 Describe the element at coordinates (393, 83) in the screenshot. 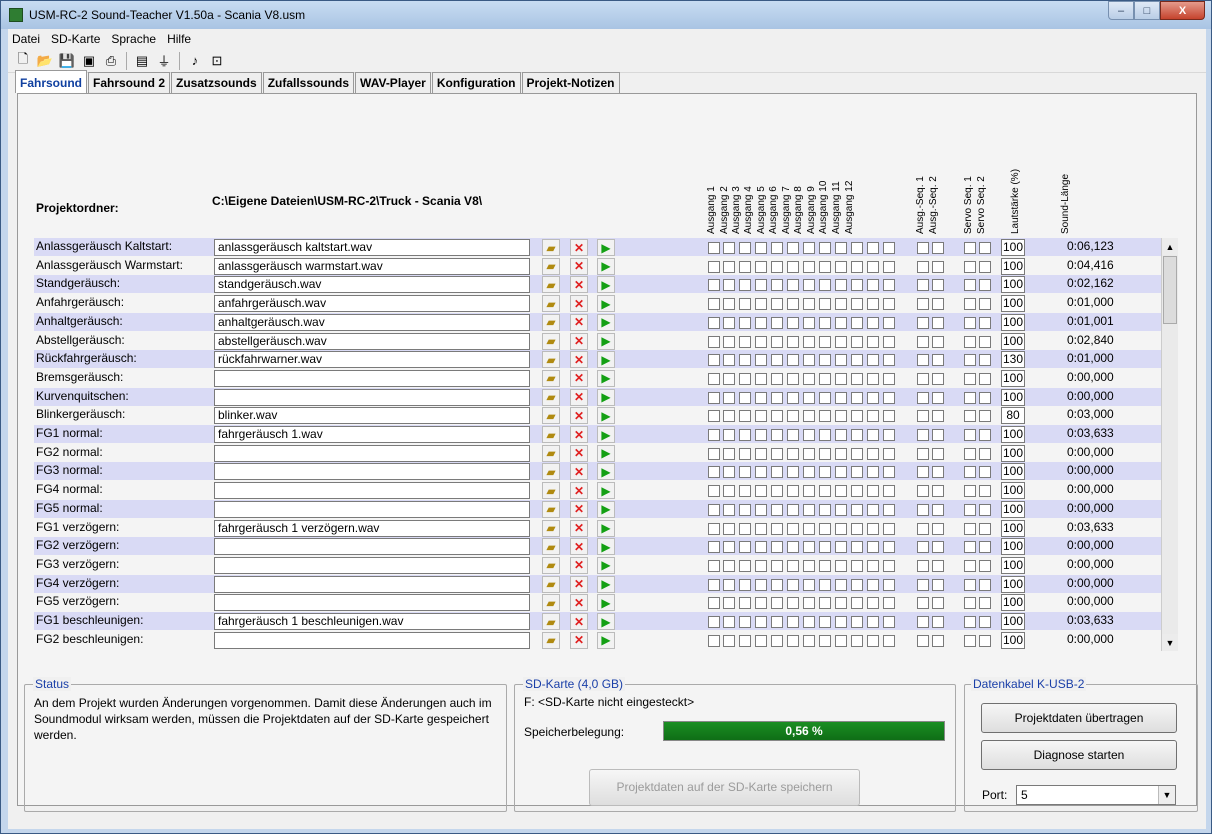

I see `tab-wav-player: WAV-Player` at that location.